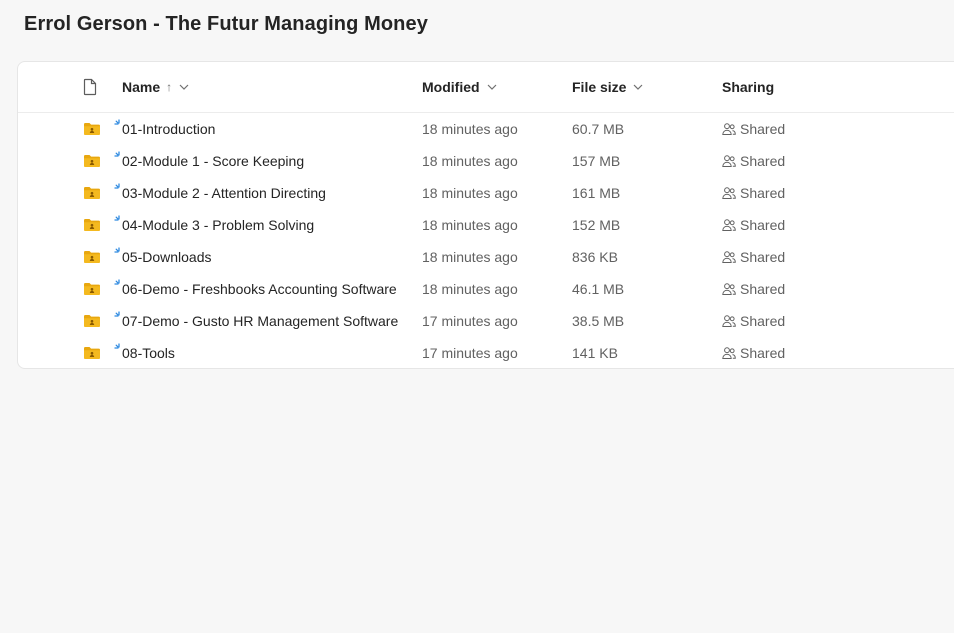 This screenshot has width=954, height=633. I want to click on page-title: Errol Gerson - The Futur Managing Money, so click(226, 24).